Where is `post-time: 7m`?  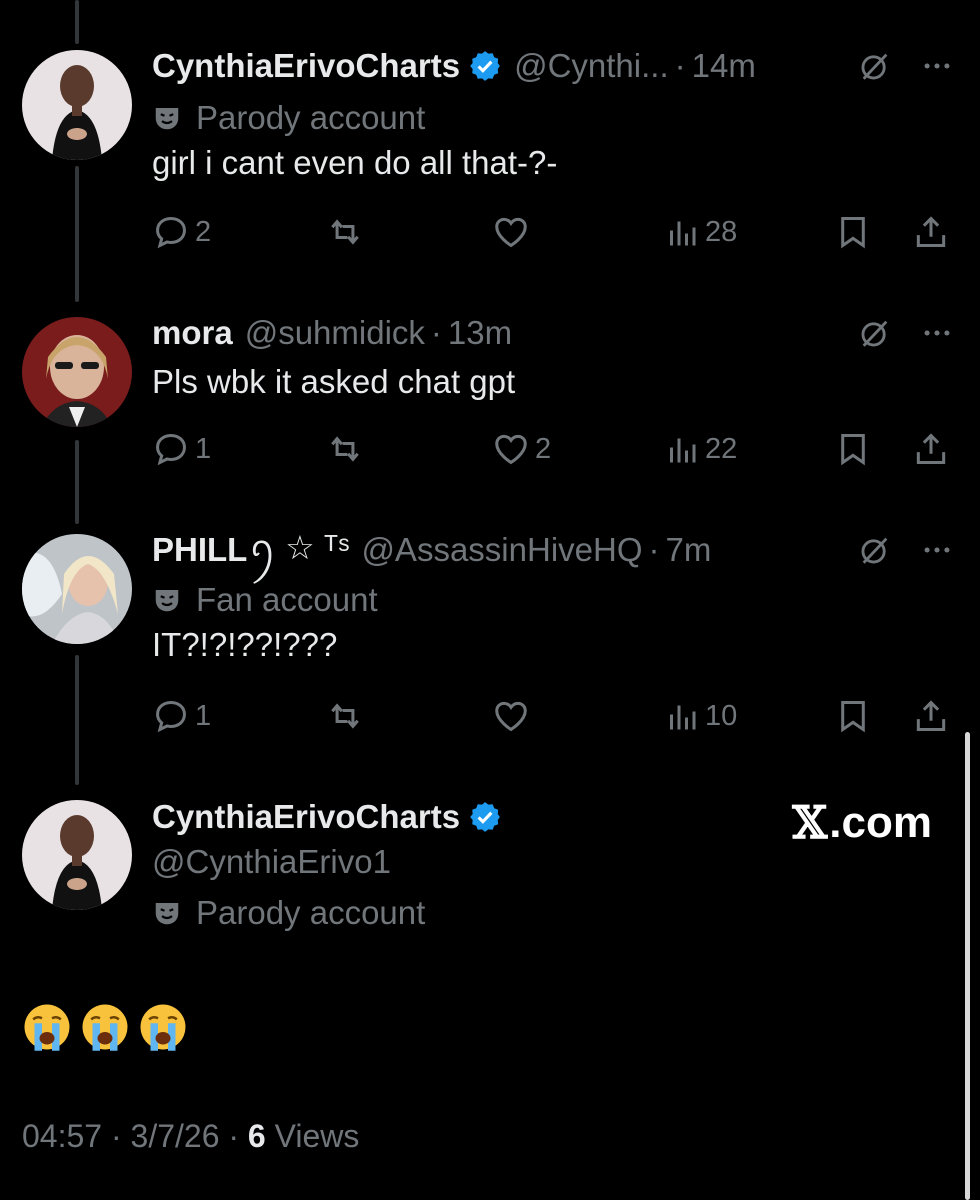 post-time: 7m is located at coordinates (689, 550).